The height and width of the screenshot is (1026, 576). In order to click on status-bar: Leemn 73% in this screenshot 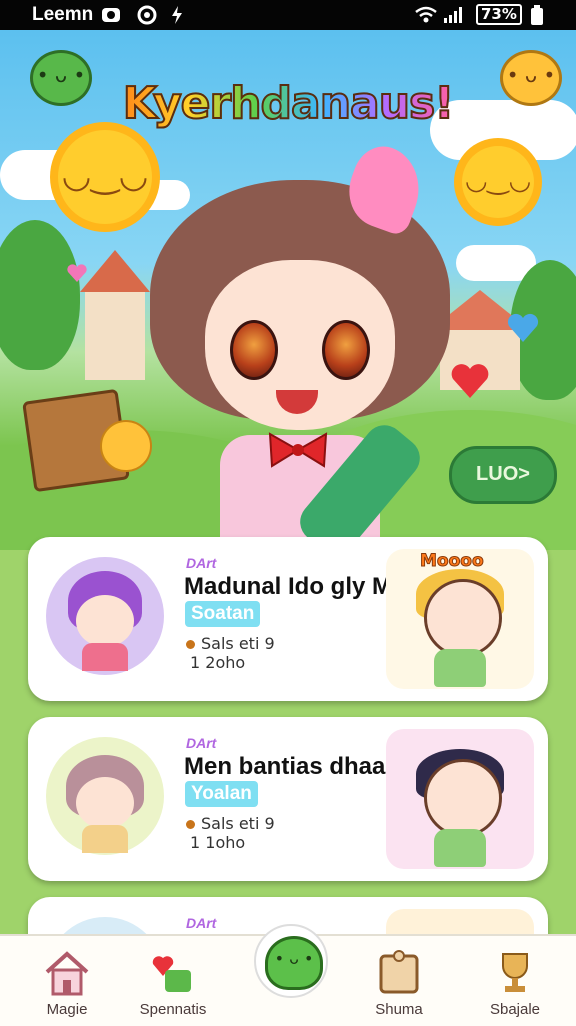, I will do `click(288, 15)`.